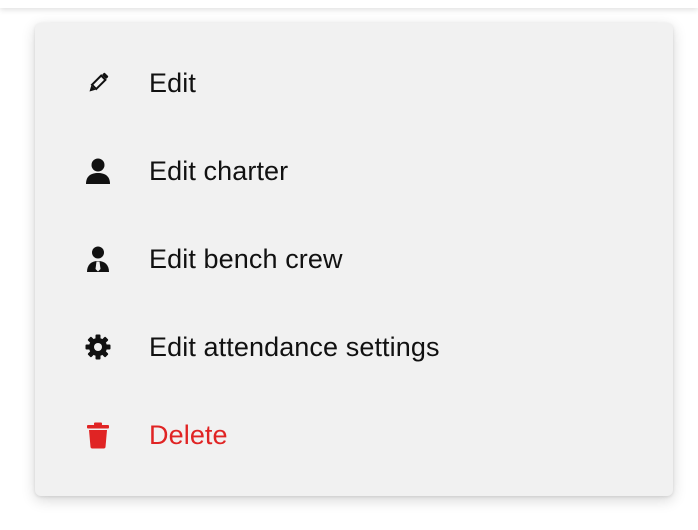  I want to click on menu-item-label: Delete, so click(188, 434).